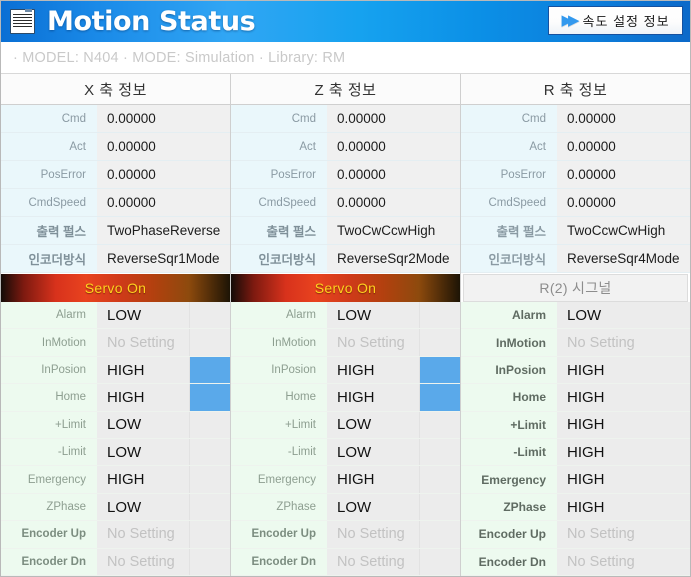 This screenshot has width=691, height=577. Describe the element at coordinates (393, 230) in the screenshot. I see `info-row-value: TwoCwCcwHigh` at that location.